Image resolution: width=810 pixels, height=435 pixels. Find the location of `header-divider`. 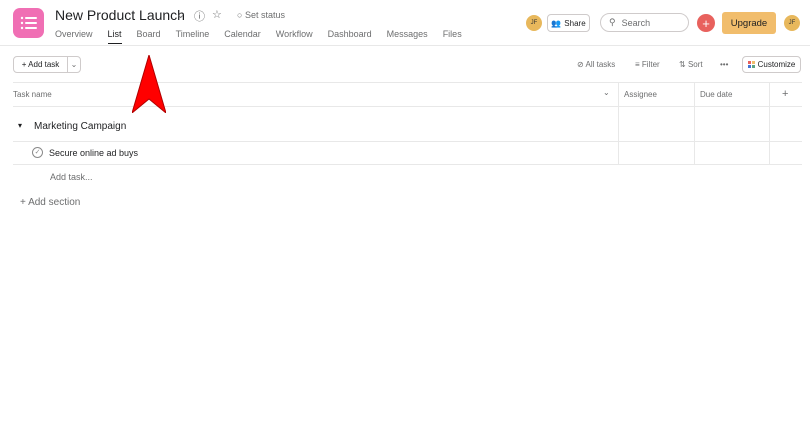

header-divider is located at coordinates (405, 45).